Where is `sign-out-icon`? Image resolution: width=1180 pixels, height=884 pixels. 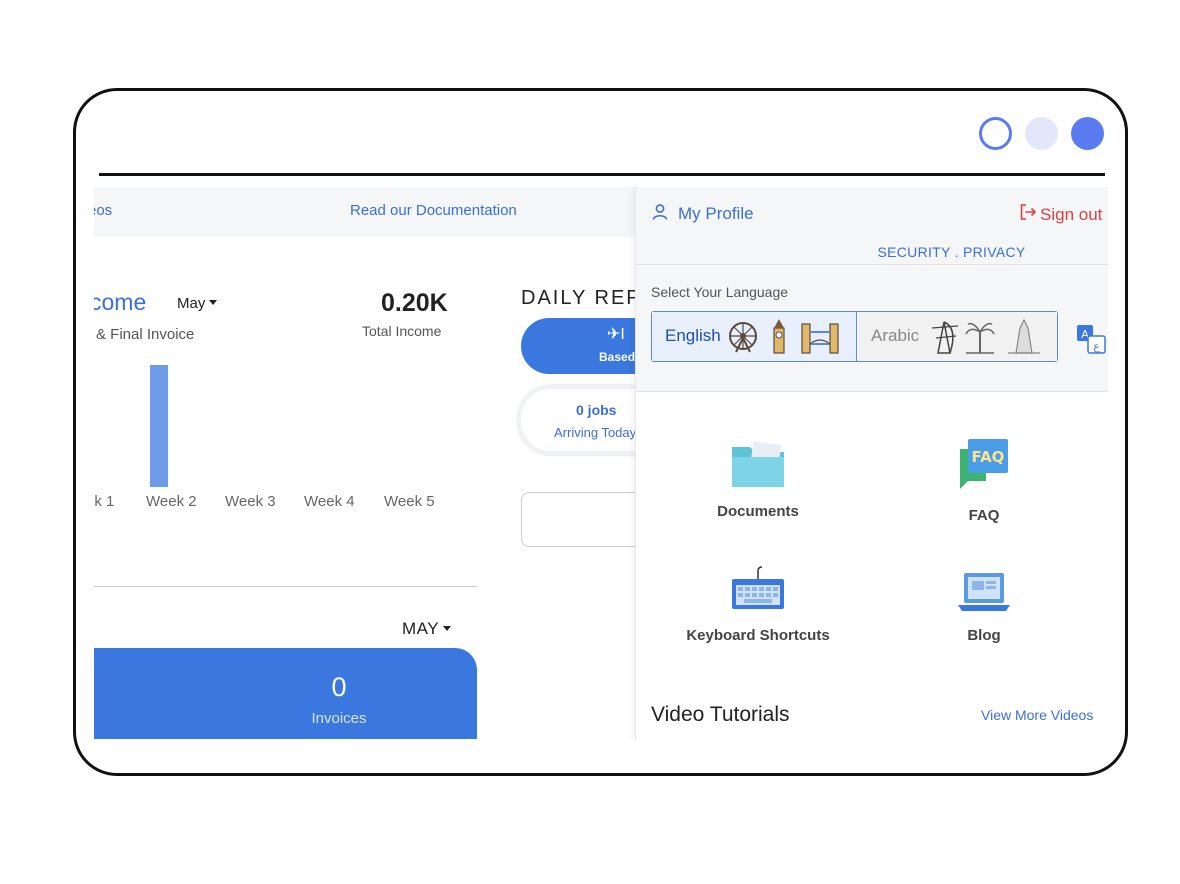
sign-out-icon is located at coordinates (1028, 212).